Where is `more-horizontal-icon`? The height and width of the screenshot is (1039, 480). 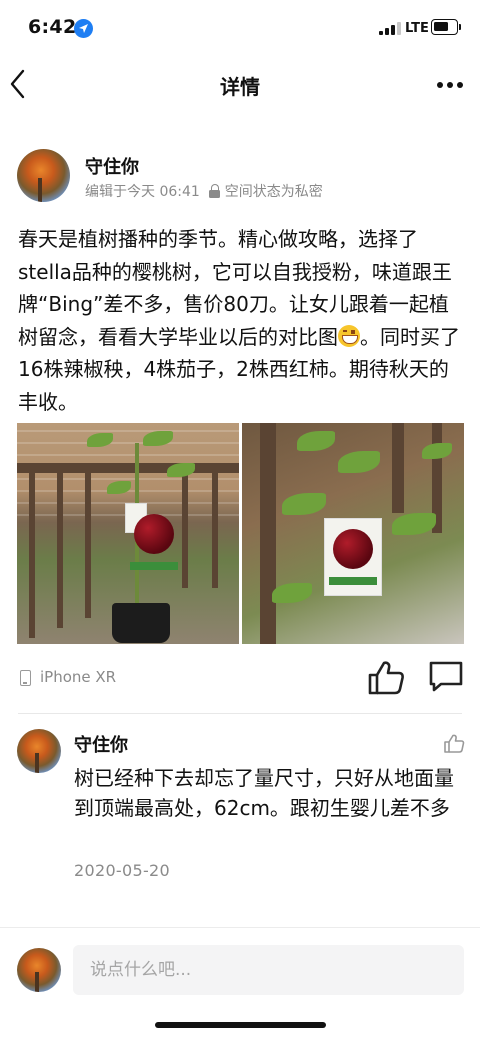
more-horizontal-icon is located at coordinates (440, 85).